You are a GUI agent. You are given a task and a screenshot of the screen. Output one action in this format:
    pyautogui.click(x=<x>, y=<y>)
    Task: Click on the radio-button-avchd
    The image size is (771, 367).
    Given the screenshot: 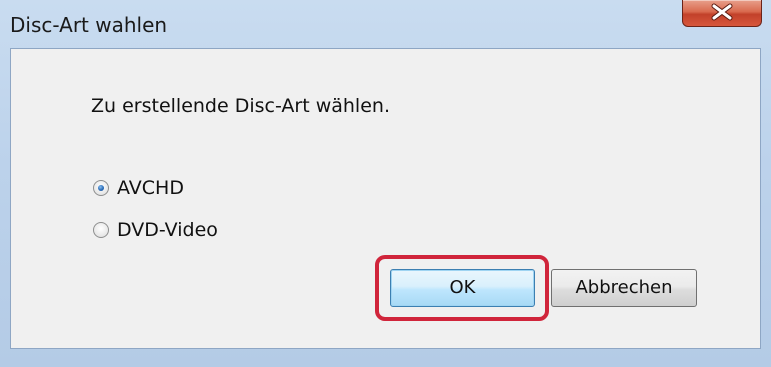 What is the action you would take?
    pyautogui.click(x=101, y=188)
    